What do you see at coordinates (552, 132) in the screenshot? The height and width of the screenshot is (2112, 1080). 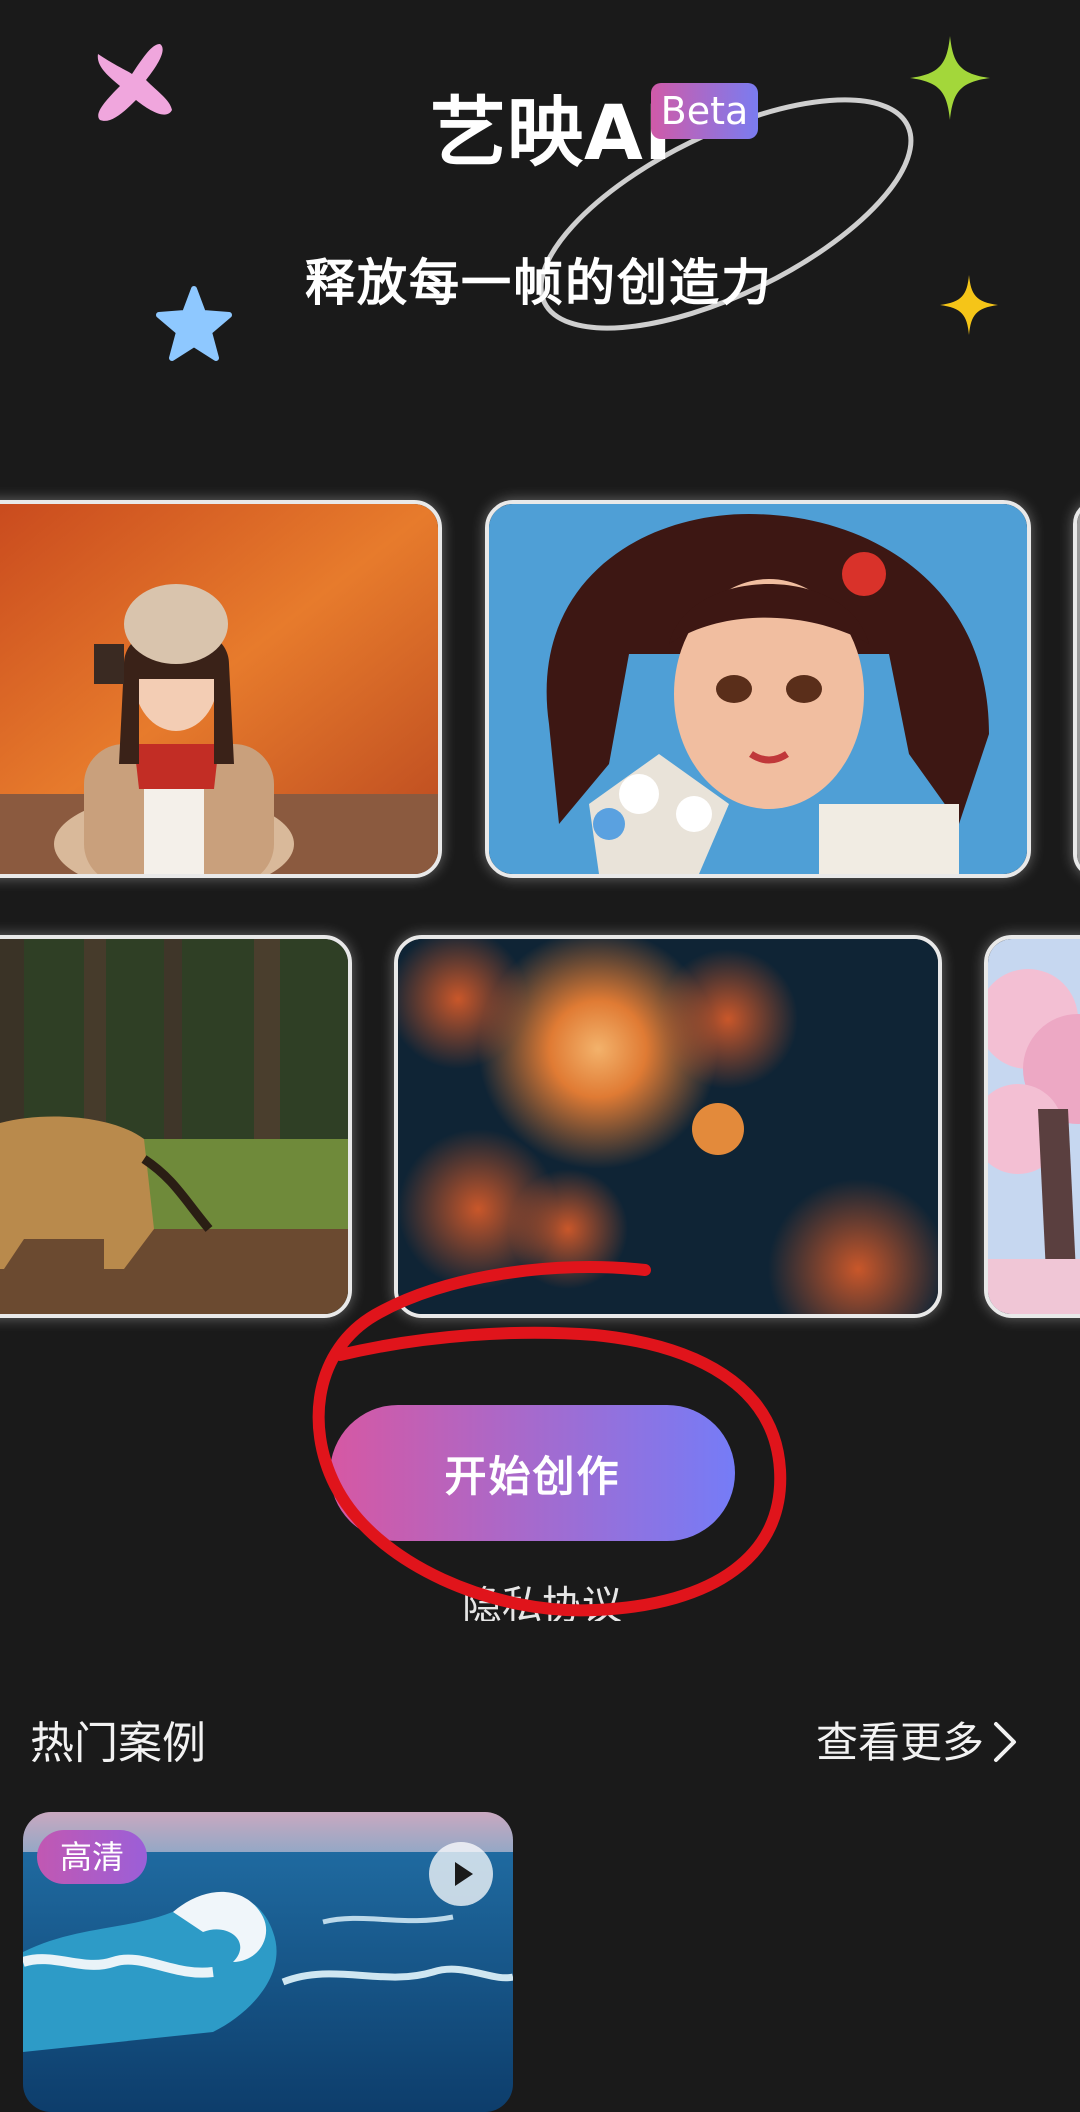 I see `app-title: 艺映AI` at bounding box center [552, 132].